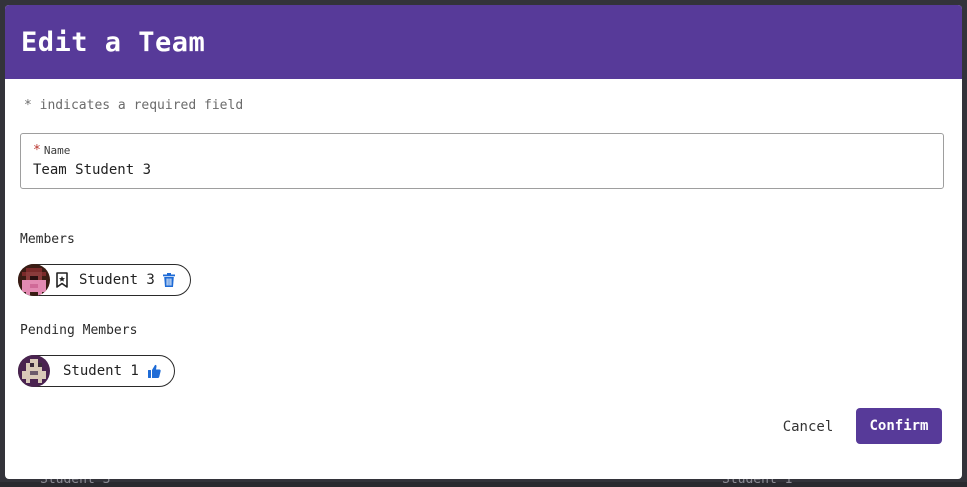 Image resolution: width=967 pixels, height=487 pixels. What do you see at coordinates (34, 371) in the screenshot?
I see `pending-member-avatar` at bounding box center [34, 371].